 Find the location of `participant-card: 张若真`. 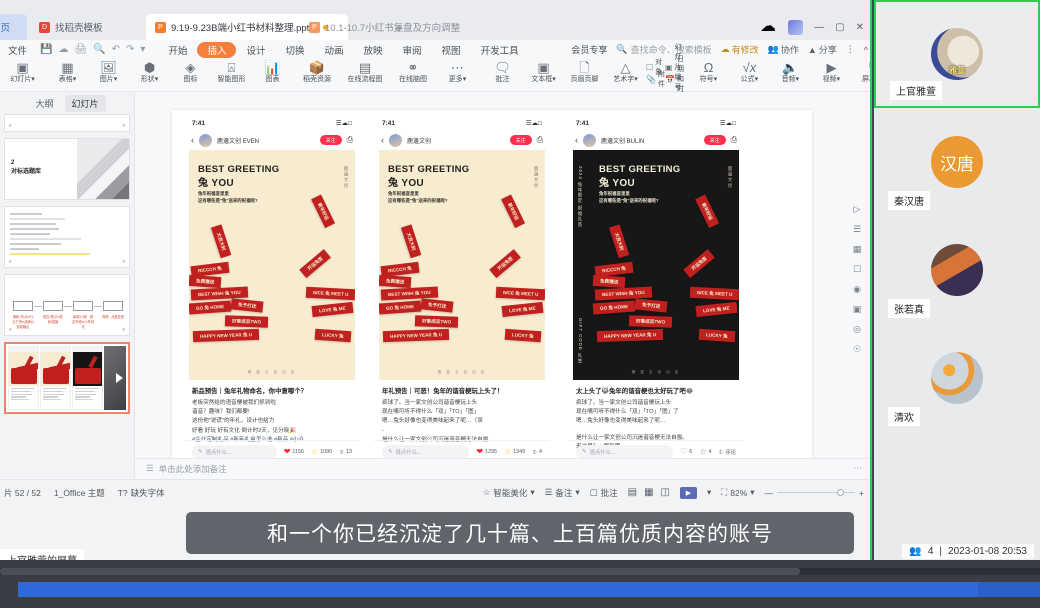

participant-card: 张若真 is located at coordinates (957, 270).